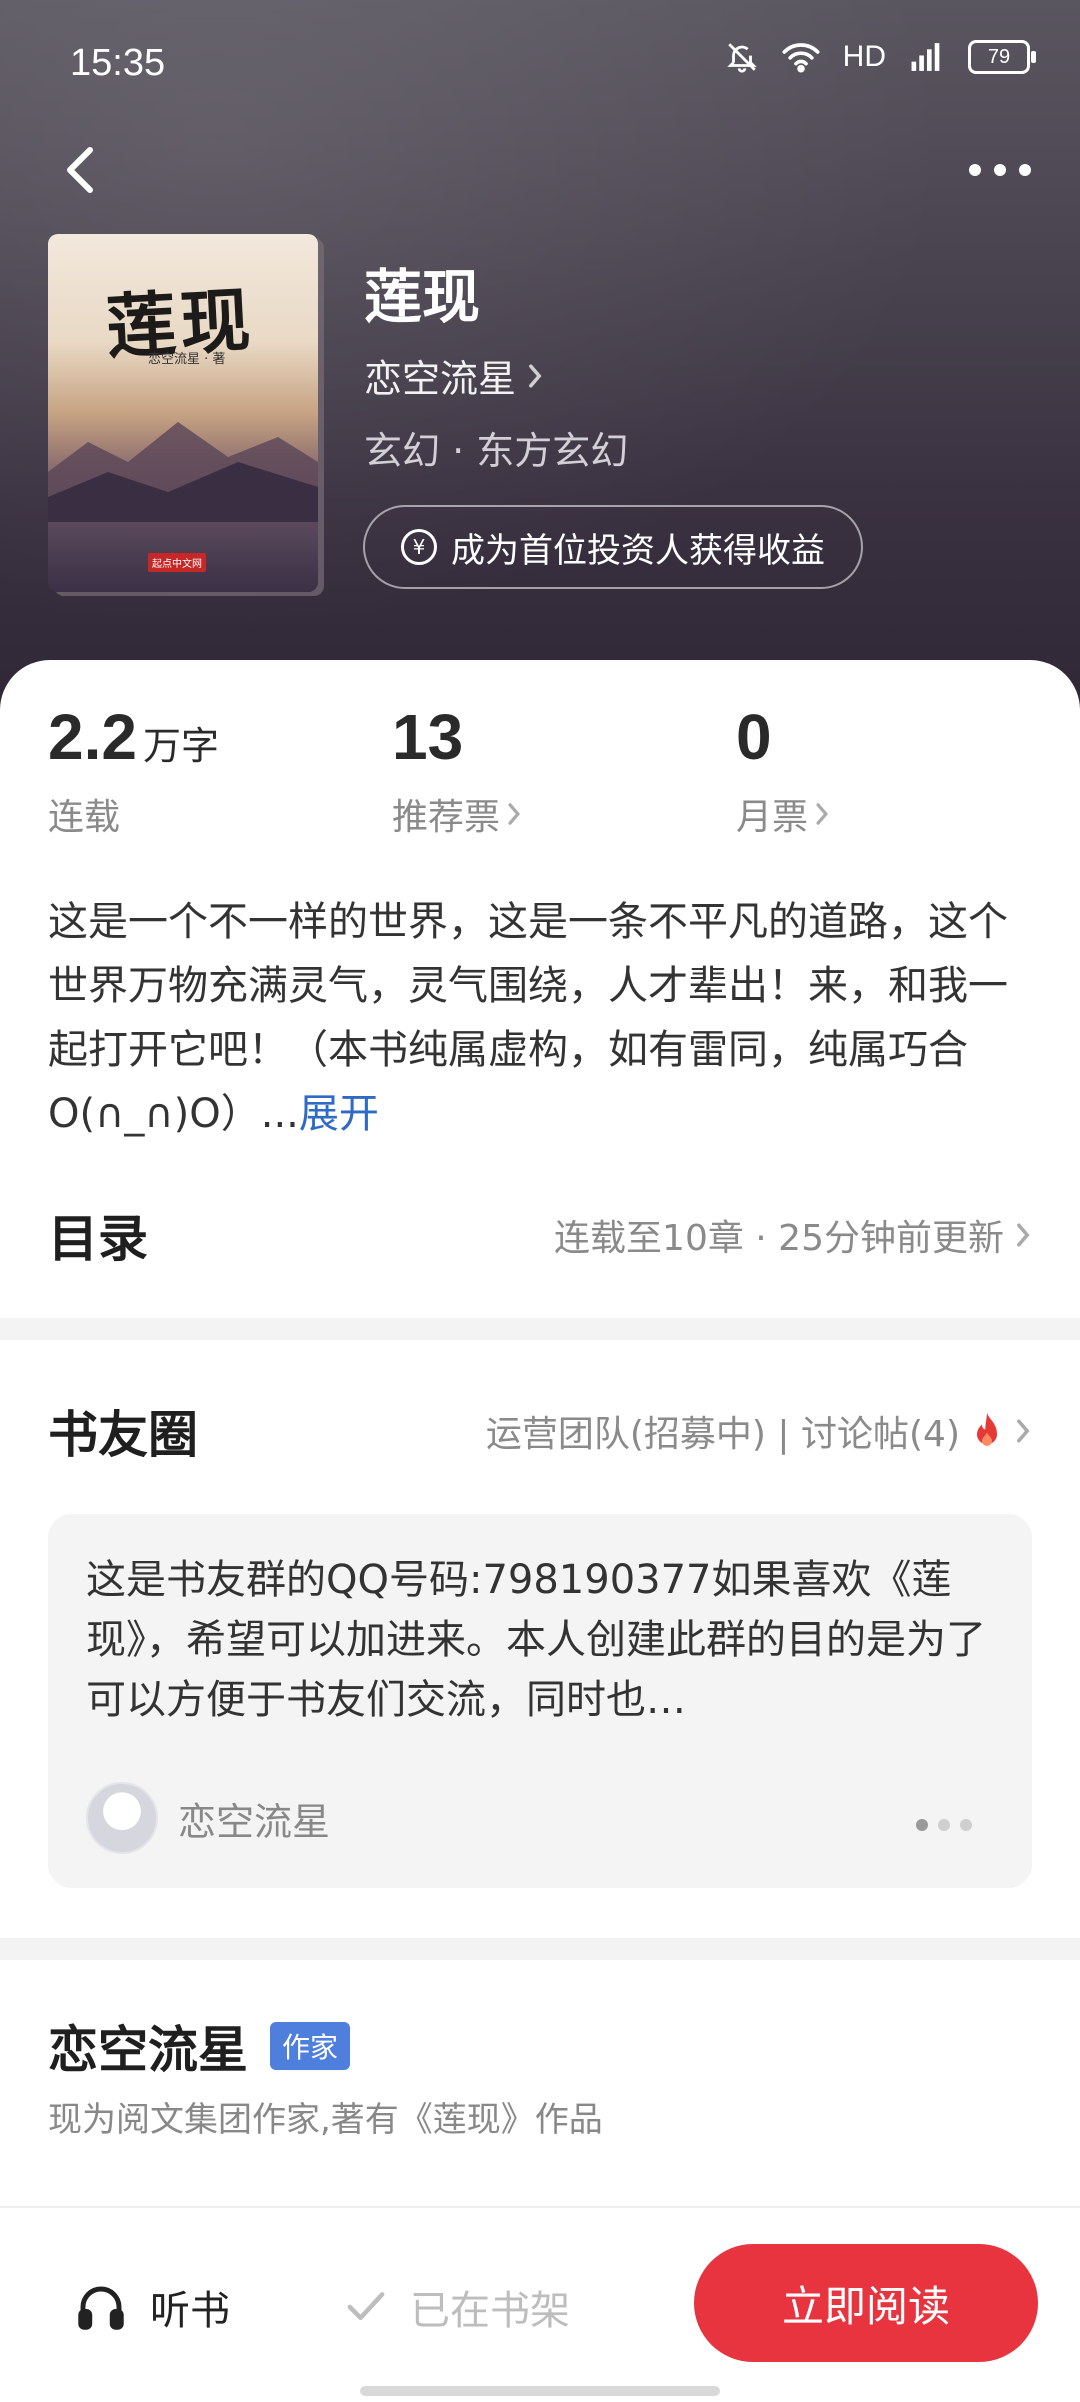 Image resolution: width=1080 pixels, height=2402 pixels. Describe the element at coordinates (446, 817) in the screenshot. I see `recommend-votes-label: 推荐票` at that location.